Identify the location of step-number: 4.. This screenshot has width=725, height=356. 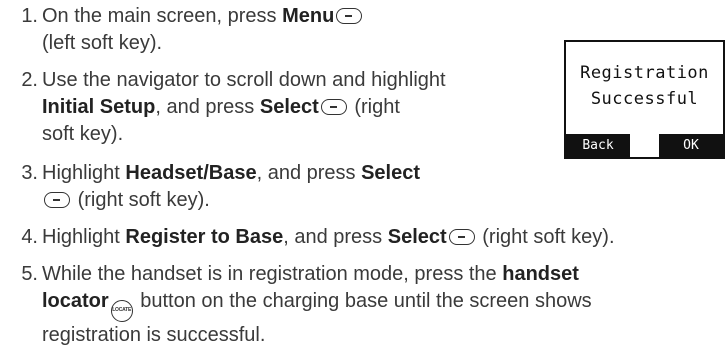
(29, 237).